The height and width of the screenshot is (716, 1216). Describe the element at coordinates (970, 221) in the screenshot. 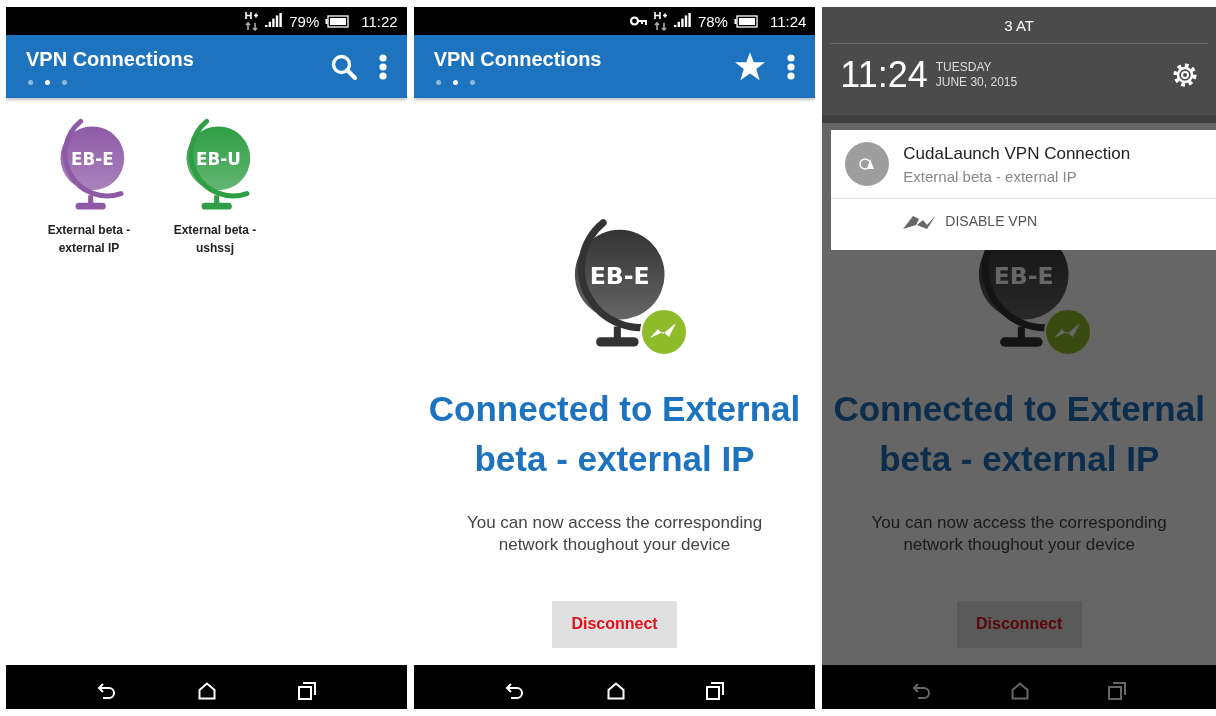

I see `disable-vpn-button: DISABLE VPN` at that location.